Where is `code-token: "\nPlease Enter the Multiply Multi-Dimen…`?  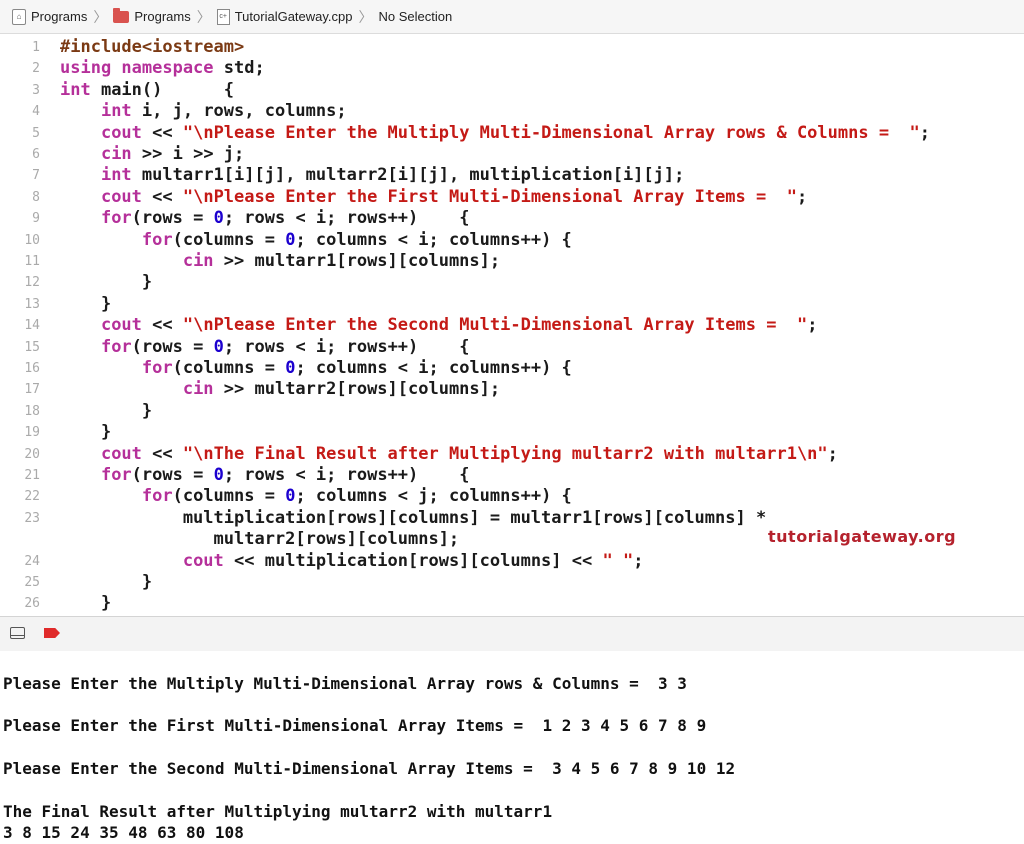 code-token: "\nPlease Enter the Multiply Multi-Dimen… is located at coordinates (551, 132).